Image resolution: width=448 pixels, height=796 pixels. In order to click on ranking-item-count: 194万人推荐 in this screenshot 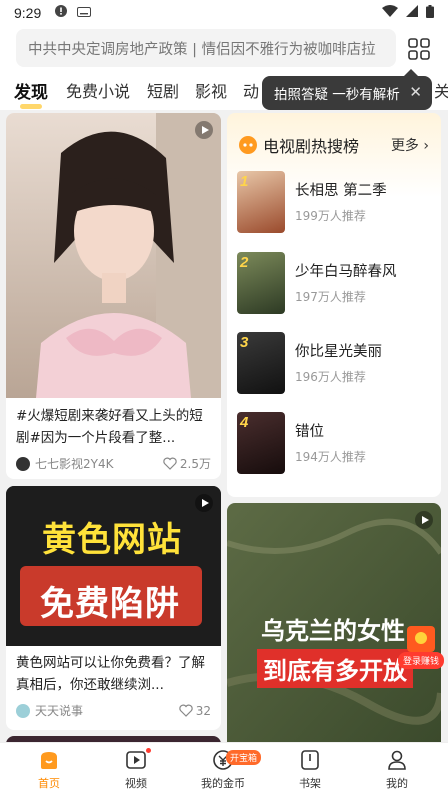, I will do `click(330, 457)`.